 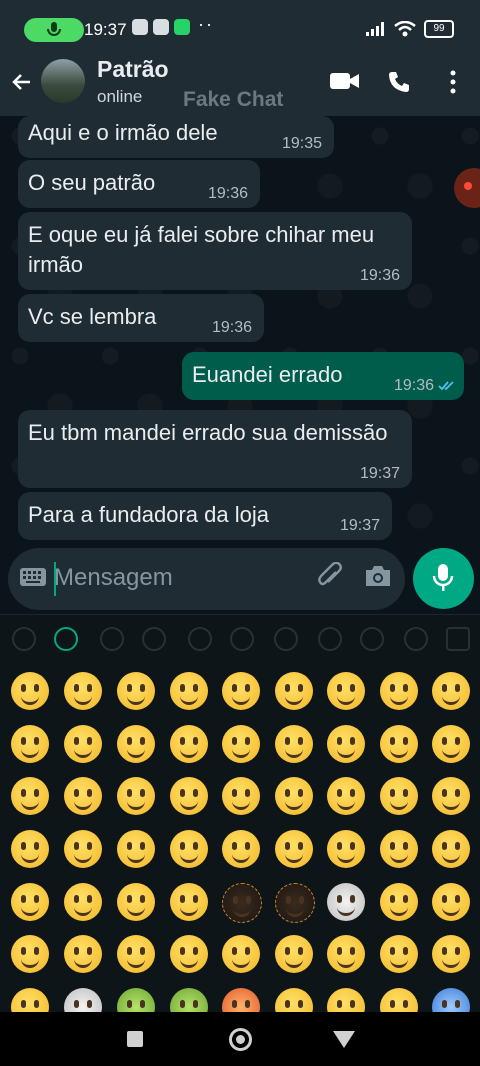 What do you see at coordinates (345, 81) in the screenshot?
I see `video-call-icon` at bounding box center [345, 81].